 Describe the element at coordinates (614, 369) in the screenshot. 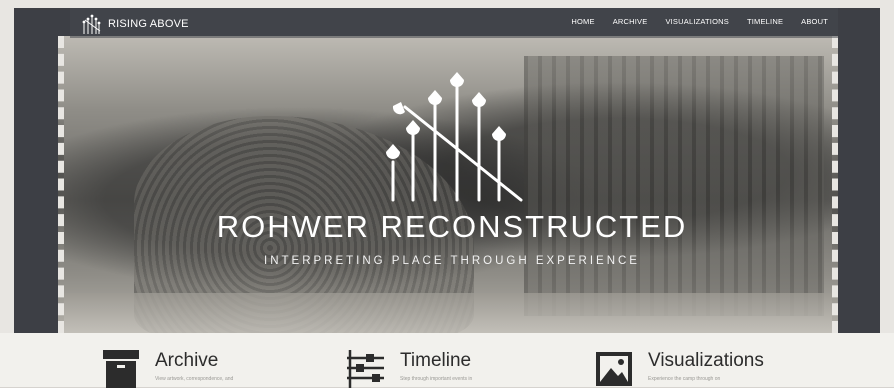

I see `image-icon` at that location.